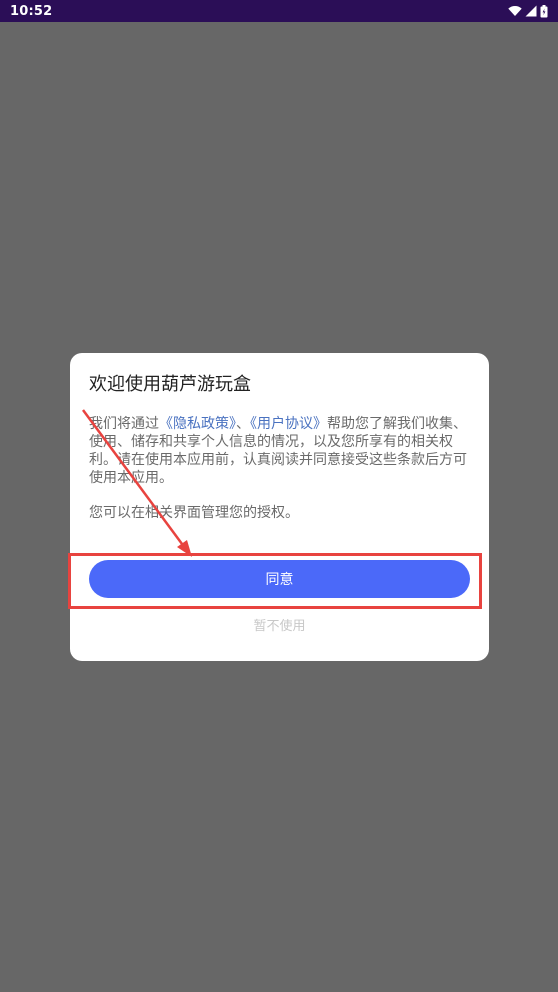 The height and width of the screenshot is (992, 558). I want to click on wifi-icon, so click(515, 11).